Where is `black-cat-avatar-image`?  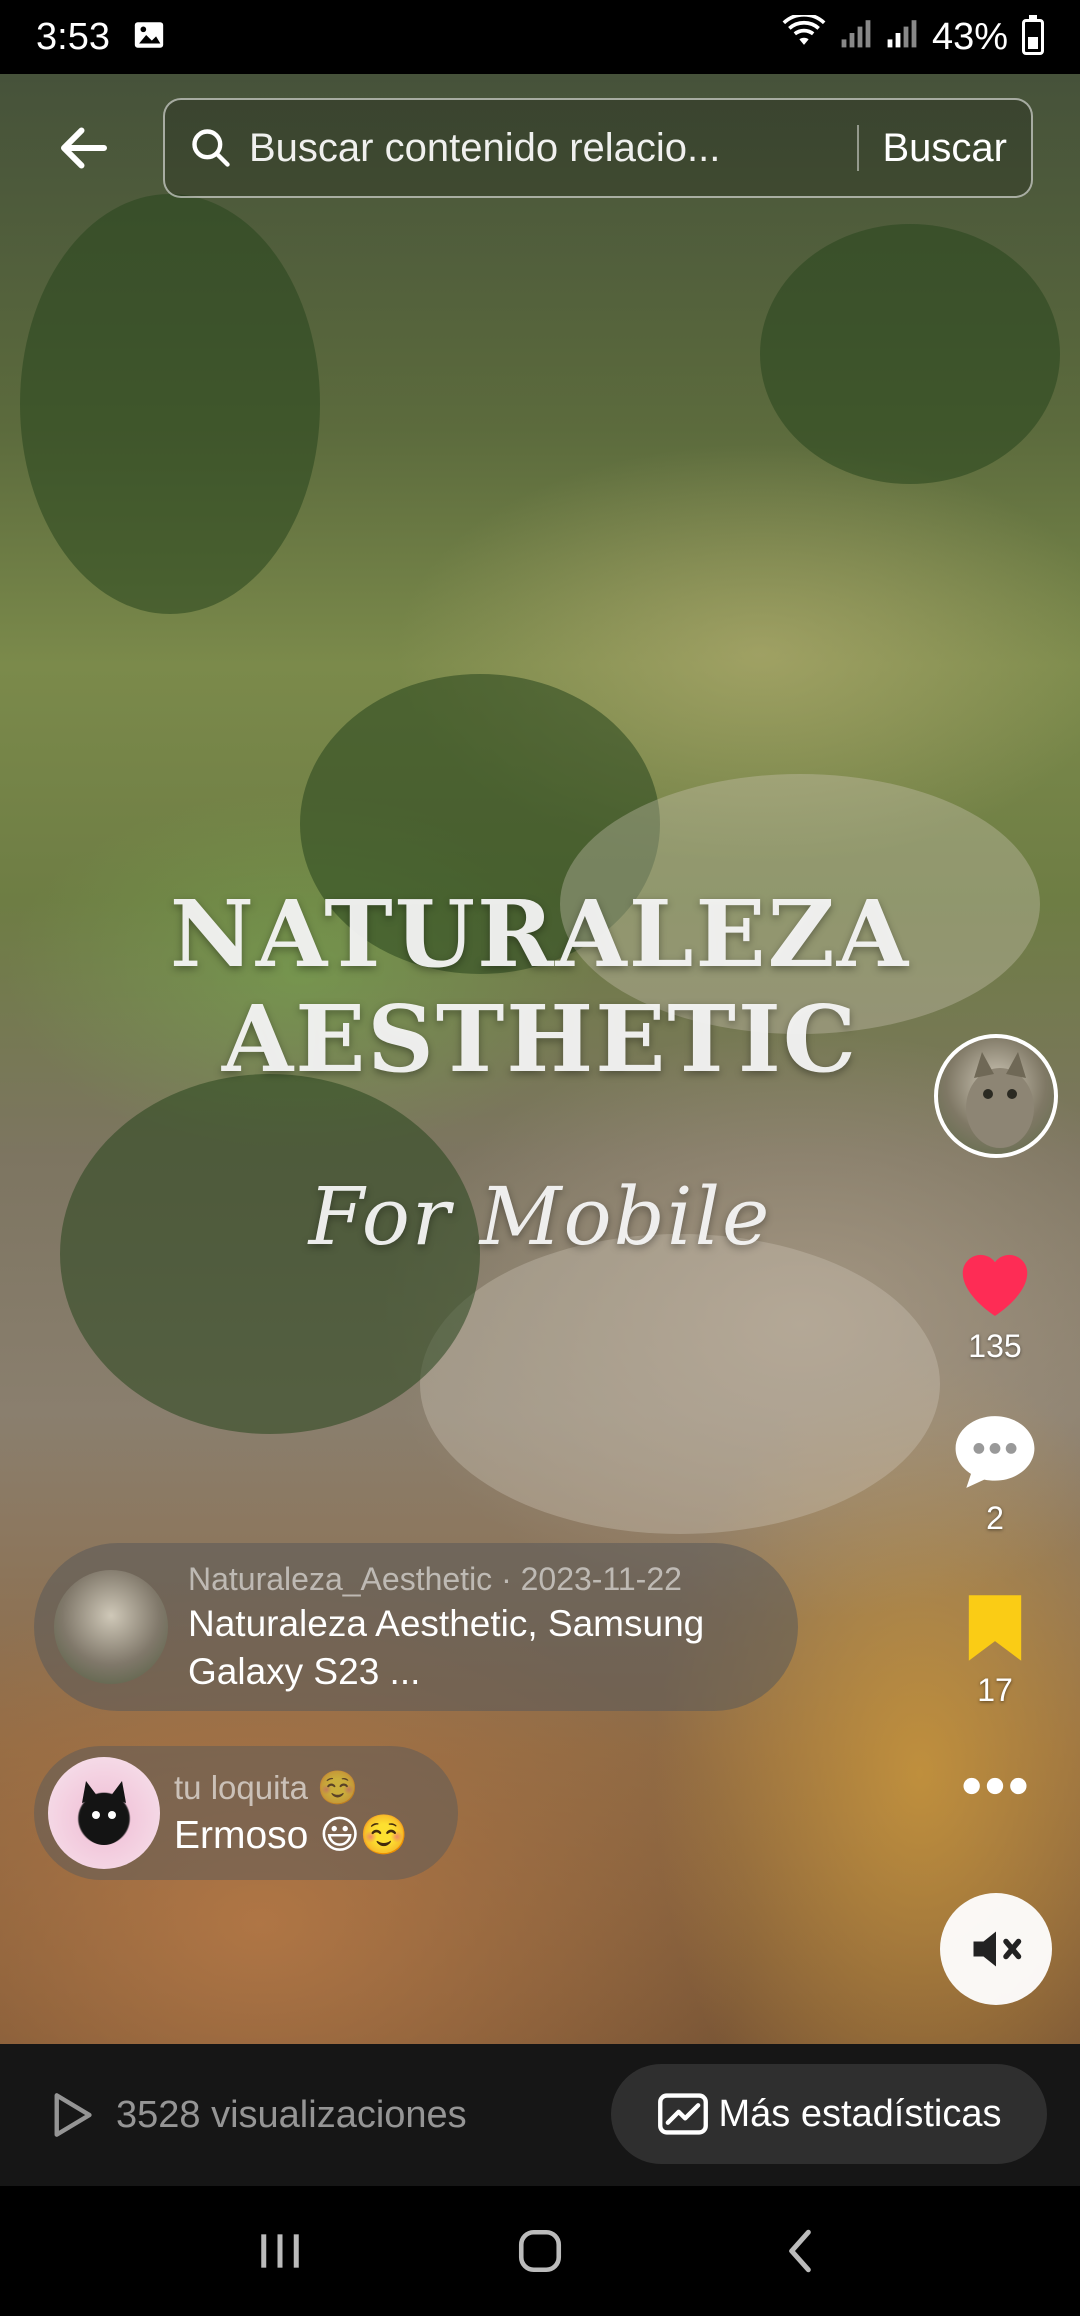
black-cat-avatar-image is located at coordinates (104, 1813).